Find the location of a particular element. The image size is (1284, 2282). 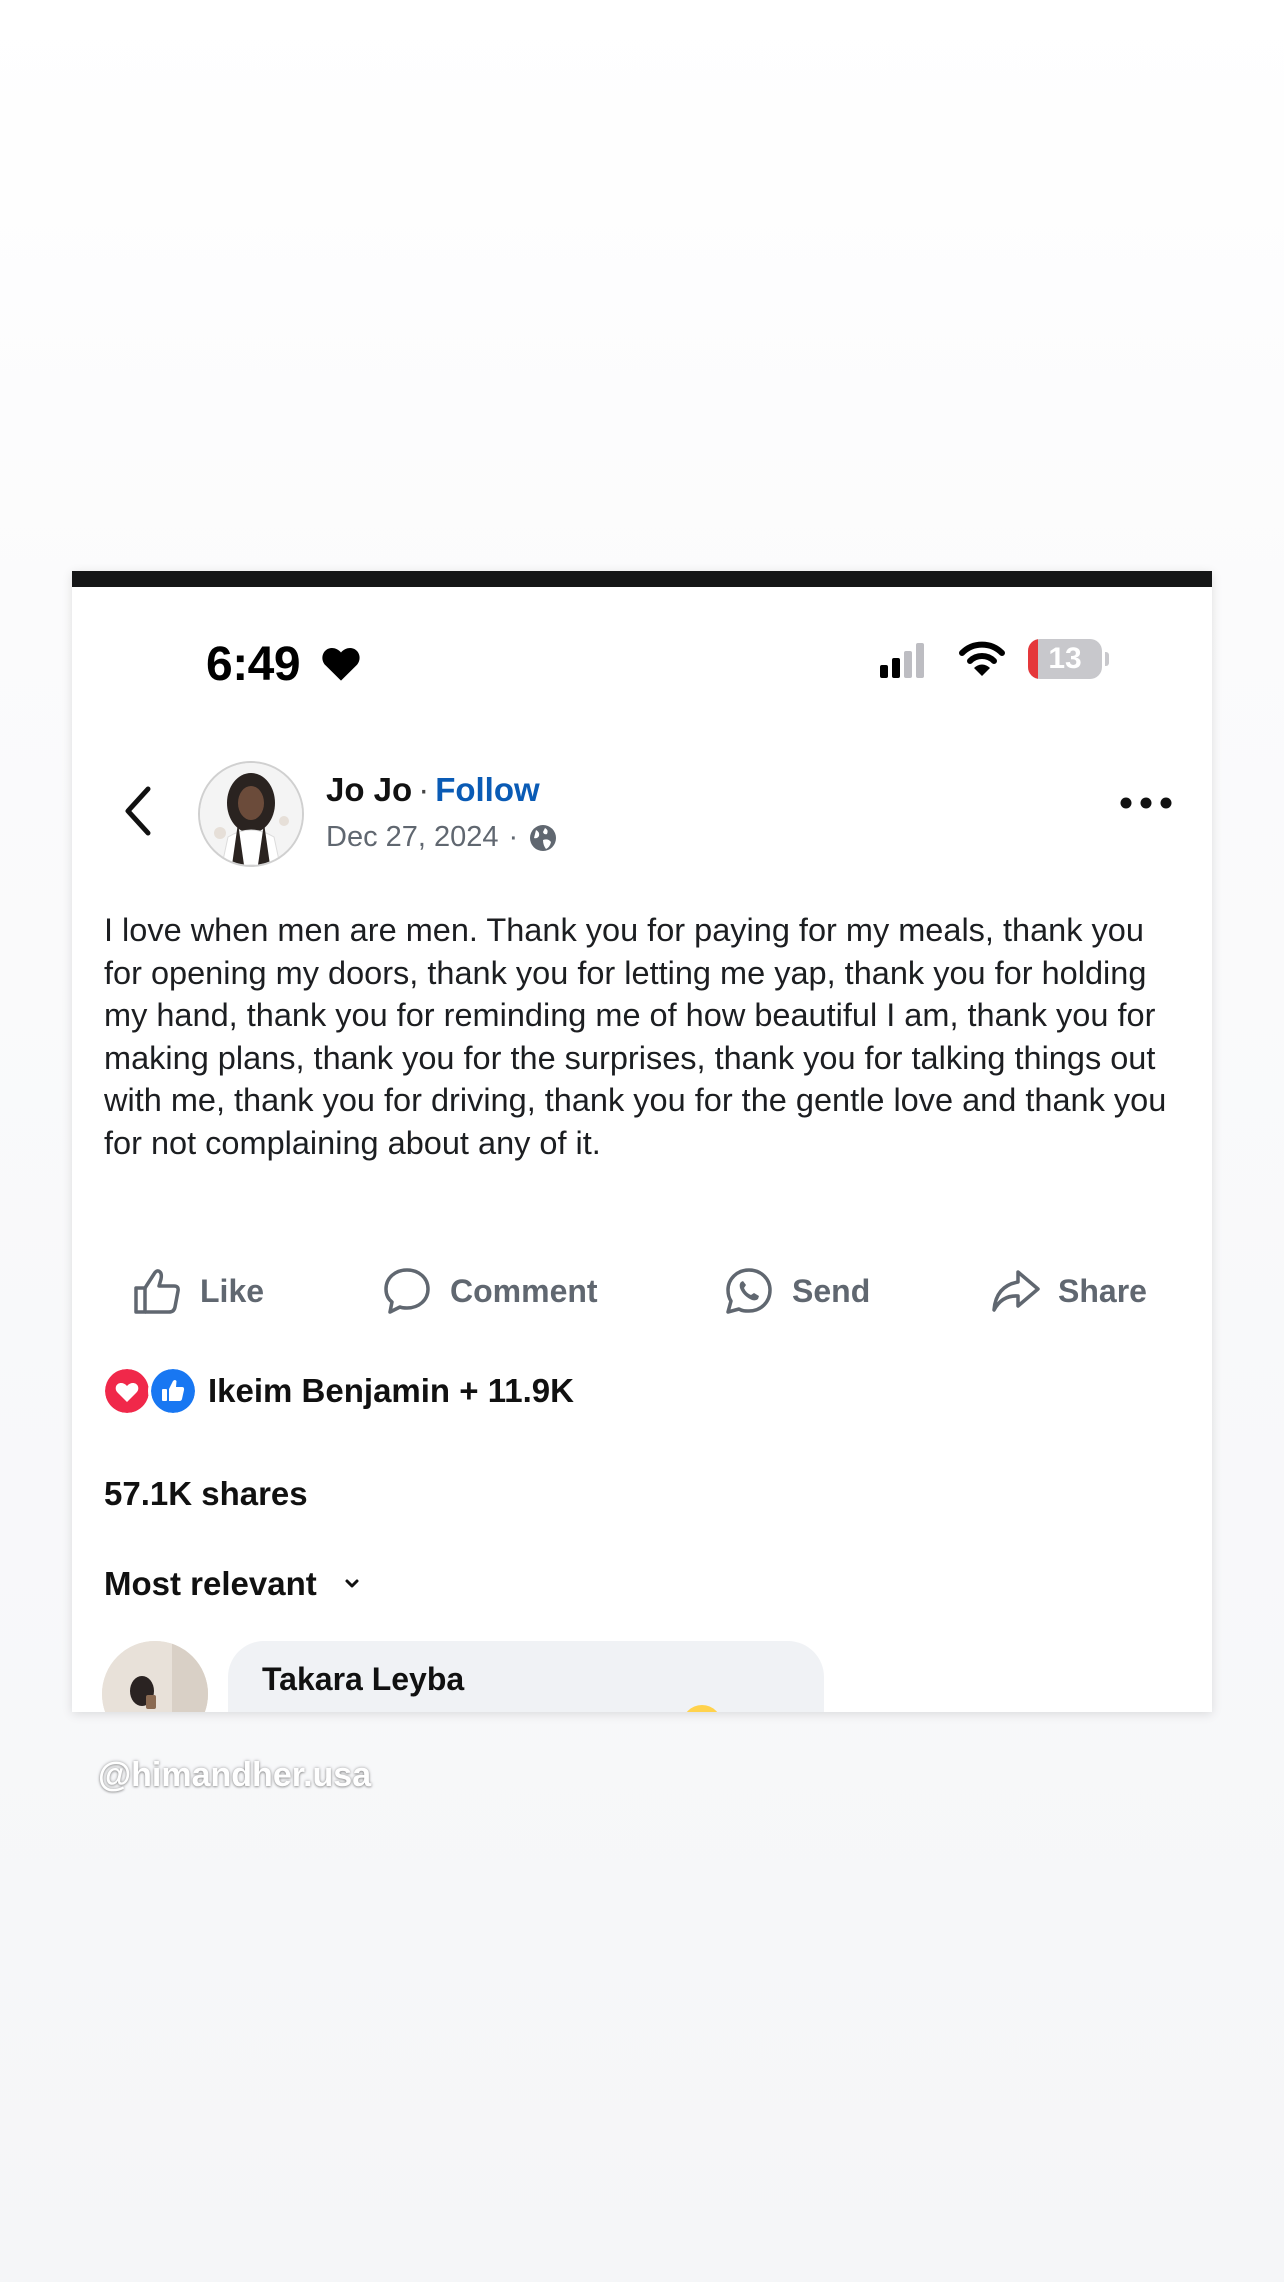

comment-label: Comment is located at coordinates (524, 1290).